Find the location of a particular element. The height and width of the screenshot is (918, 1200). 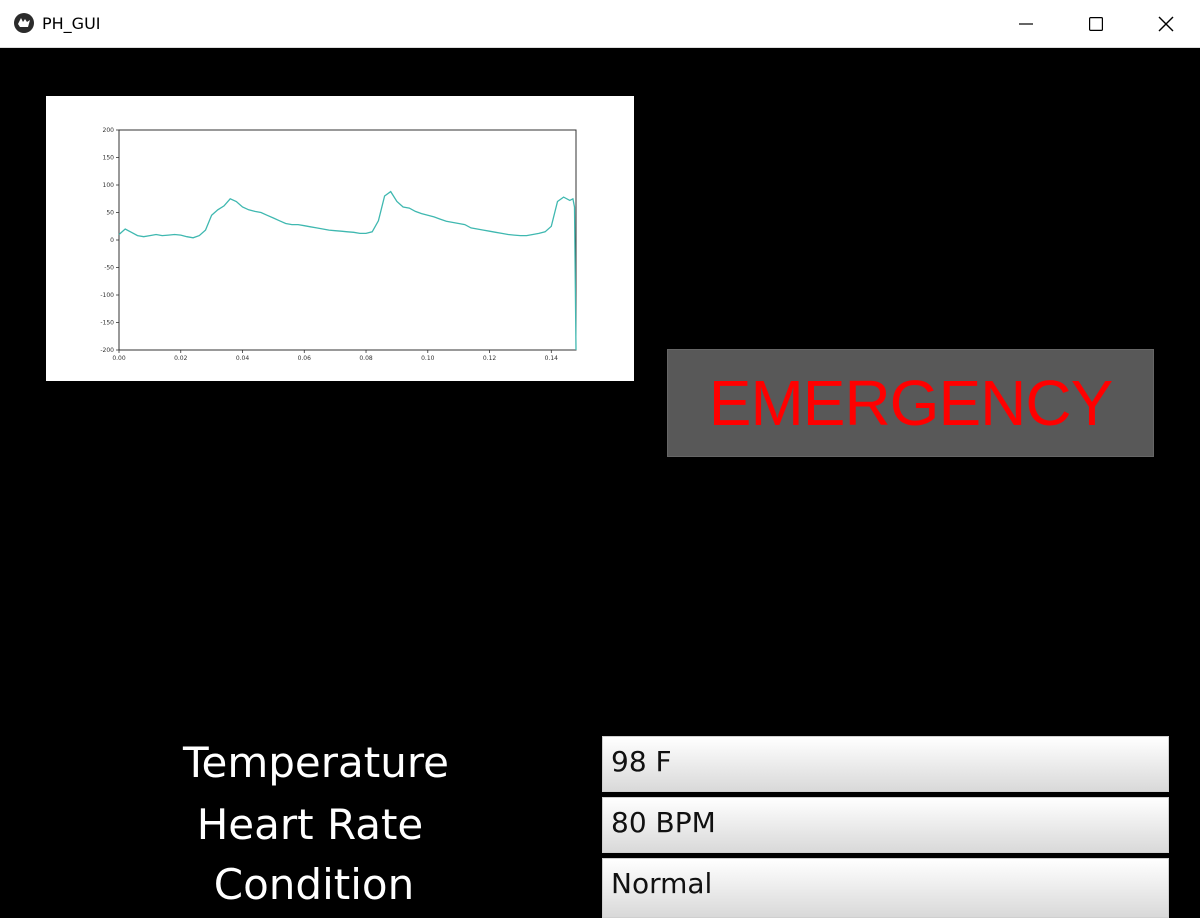

y-tick-label: 100 is located at coordinates (109, 185).